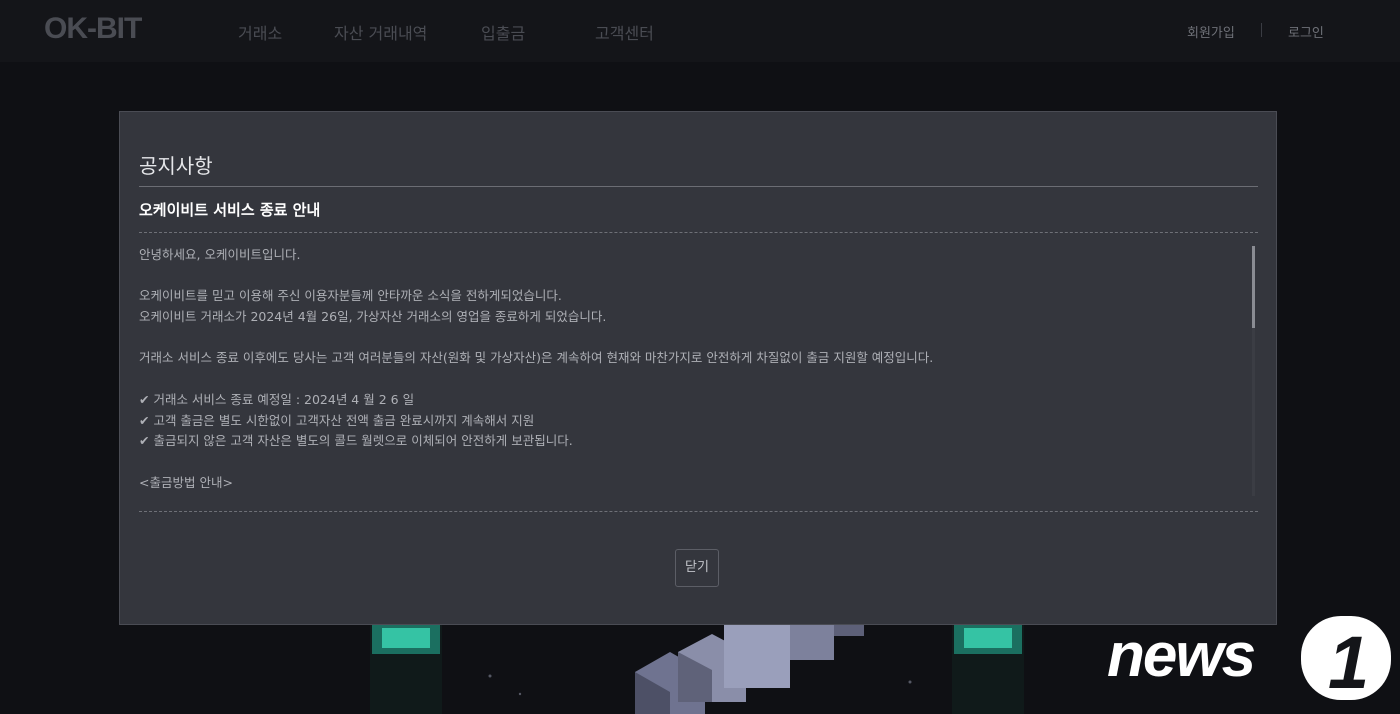 Image resolution: width=1400 pixels, height=714 pixels. I want to click on login-link: 로그인, so click(1306, 31).